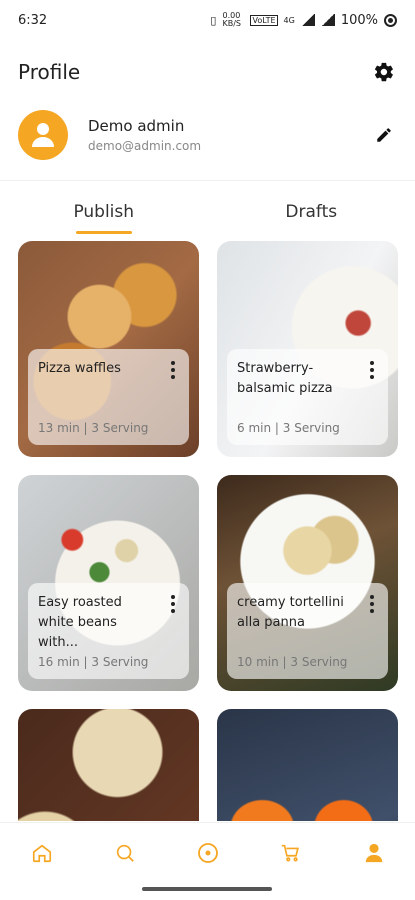  What do you see at coordinates (307, 20) in the screenshot?
I see `signal-icon` at bounding box center [307, 20].